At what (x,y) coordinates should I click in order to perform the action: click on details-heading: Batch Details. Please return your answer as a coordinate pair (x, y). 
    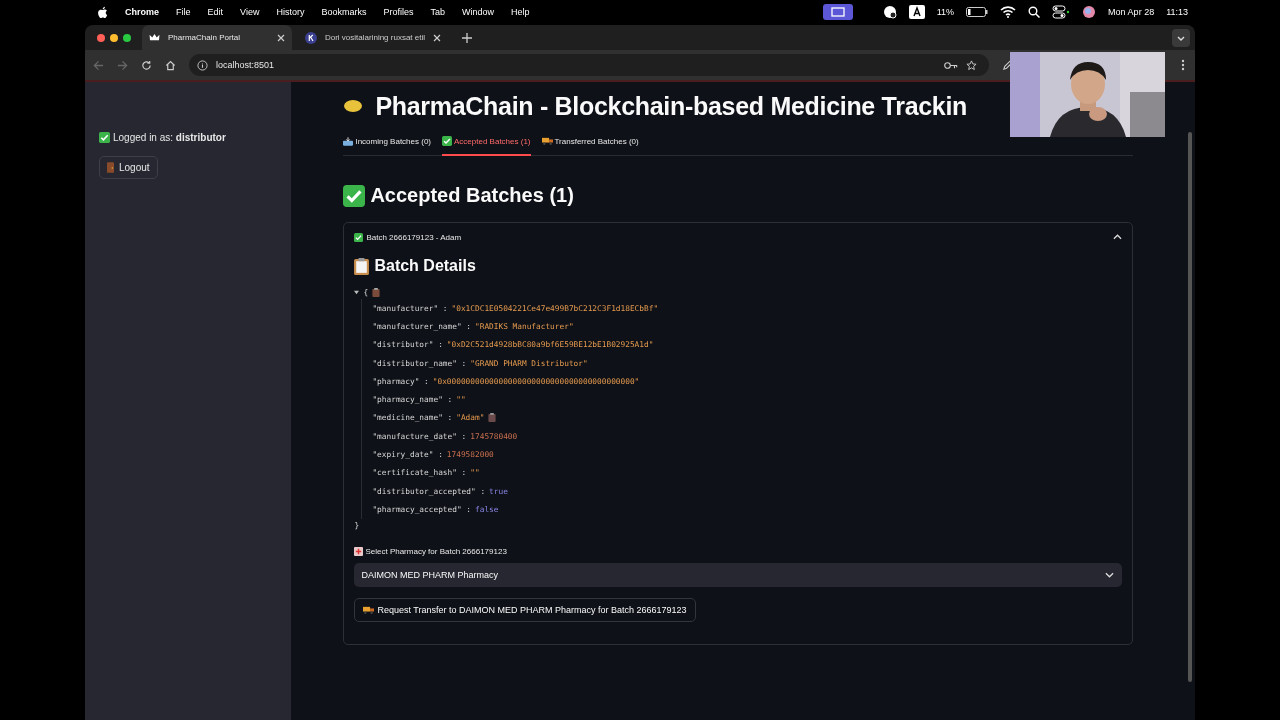
    Looking at the image, I should click on (425, 266).